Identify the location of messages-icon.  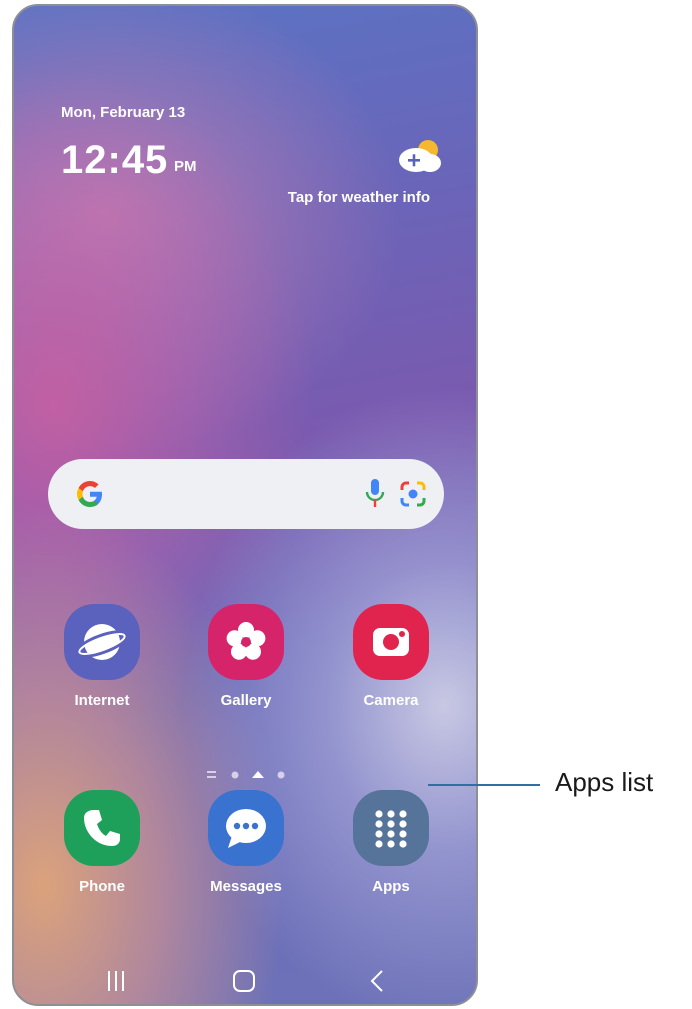
(246, 828).